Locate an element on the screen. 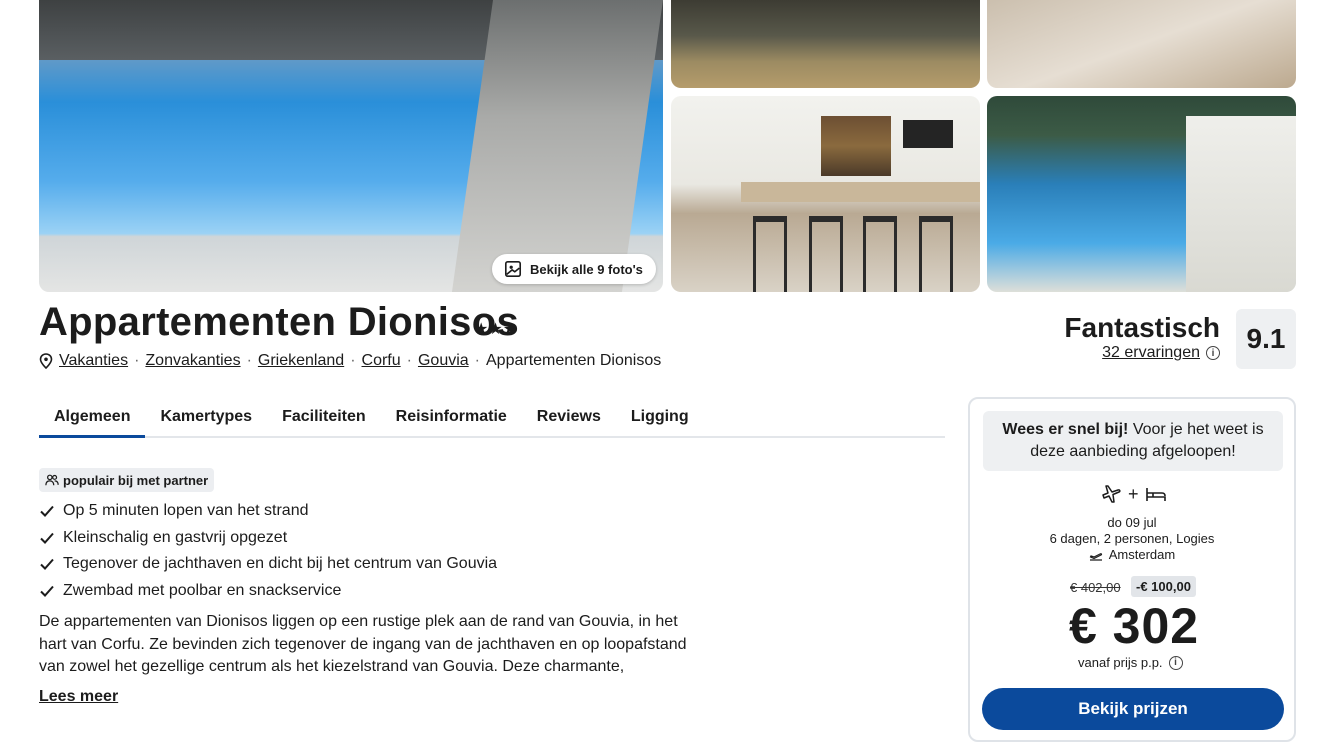 Image resolution: width=1340 pixels, height=754 pixels. rating-count: 32 ervaringen i is located at coordinates (1161, 353).